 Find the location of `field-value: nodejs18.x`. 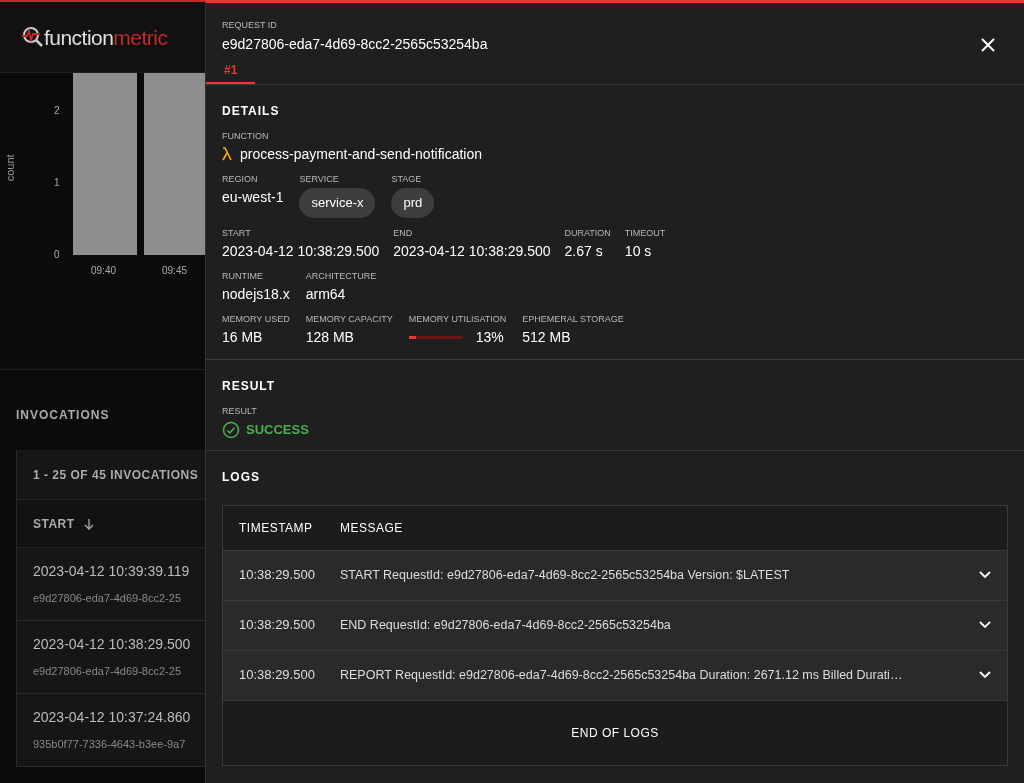

field-value: nodejs18.x is located at coordinates (256, 294).